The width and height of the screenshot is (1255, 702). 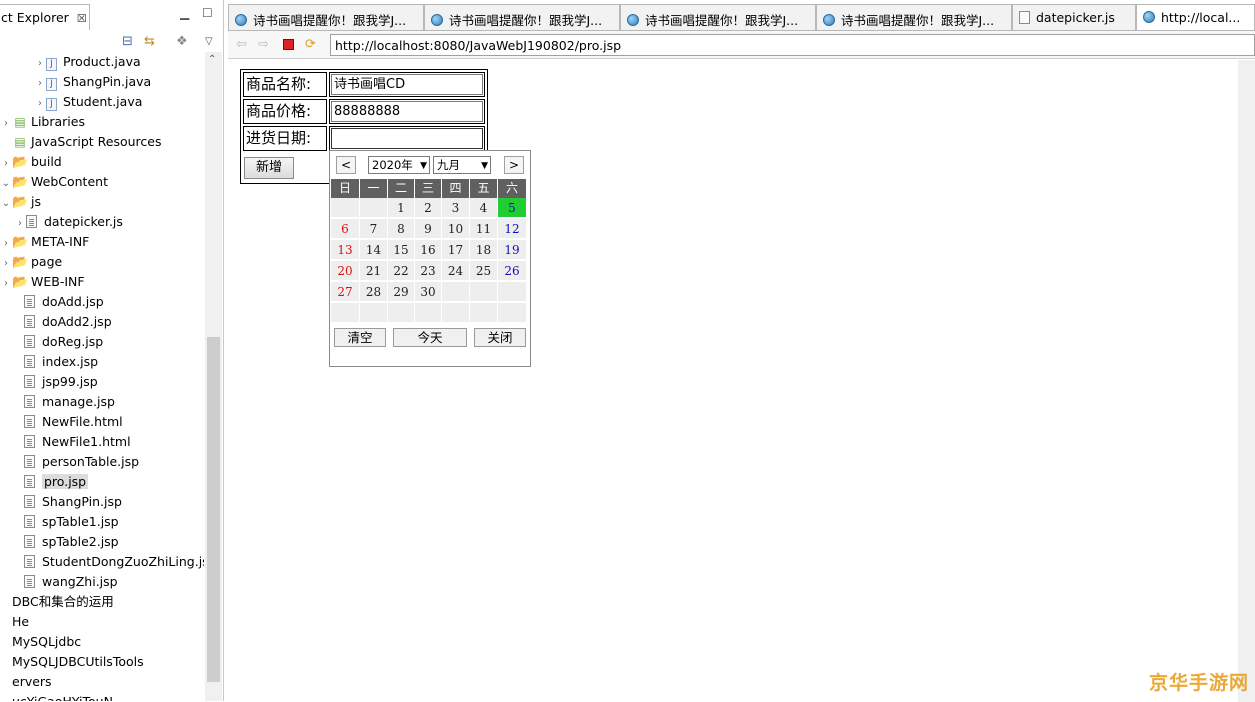 I want to click on calendar-day: 27, so click(x=345, y=292).